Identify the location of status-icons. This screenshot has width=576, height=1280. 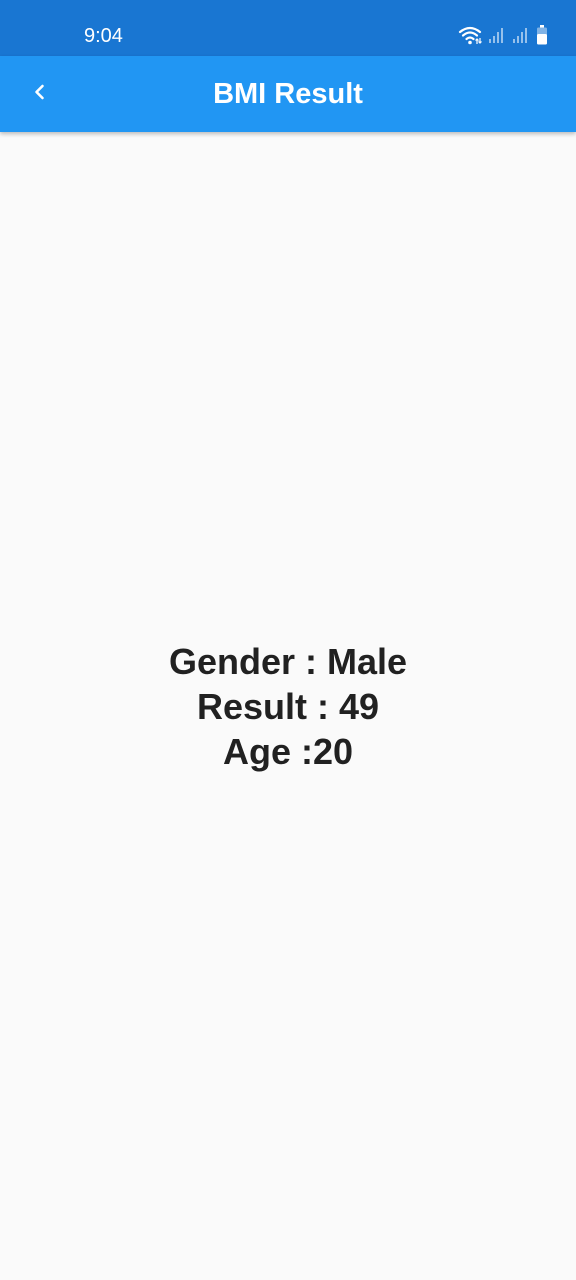
(503, 35).